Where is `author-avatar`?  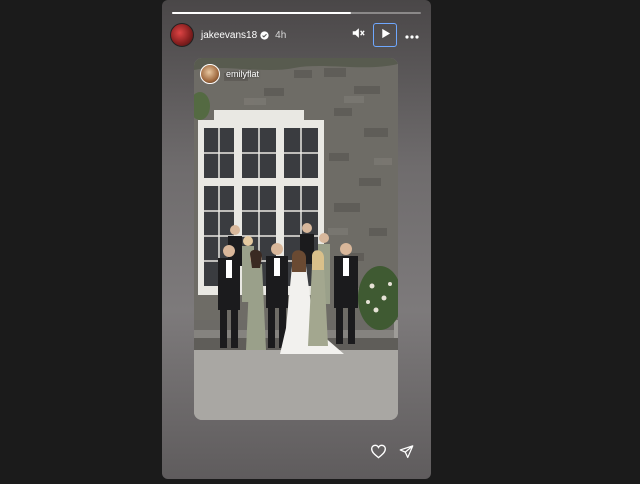 author-avatar is located at coordinates (182, 35).